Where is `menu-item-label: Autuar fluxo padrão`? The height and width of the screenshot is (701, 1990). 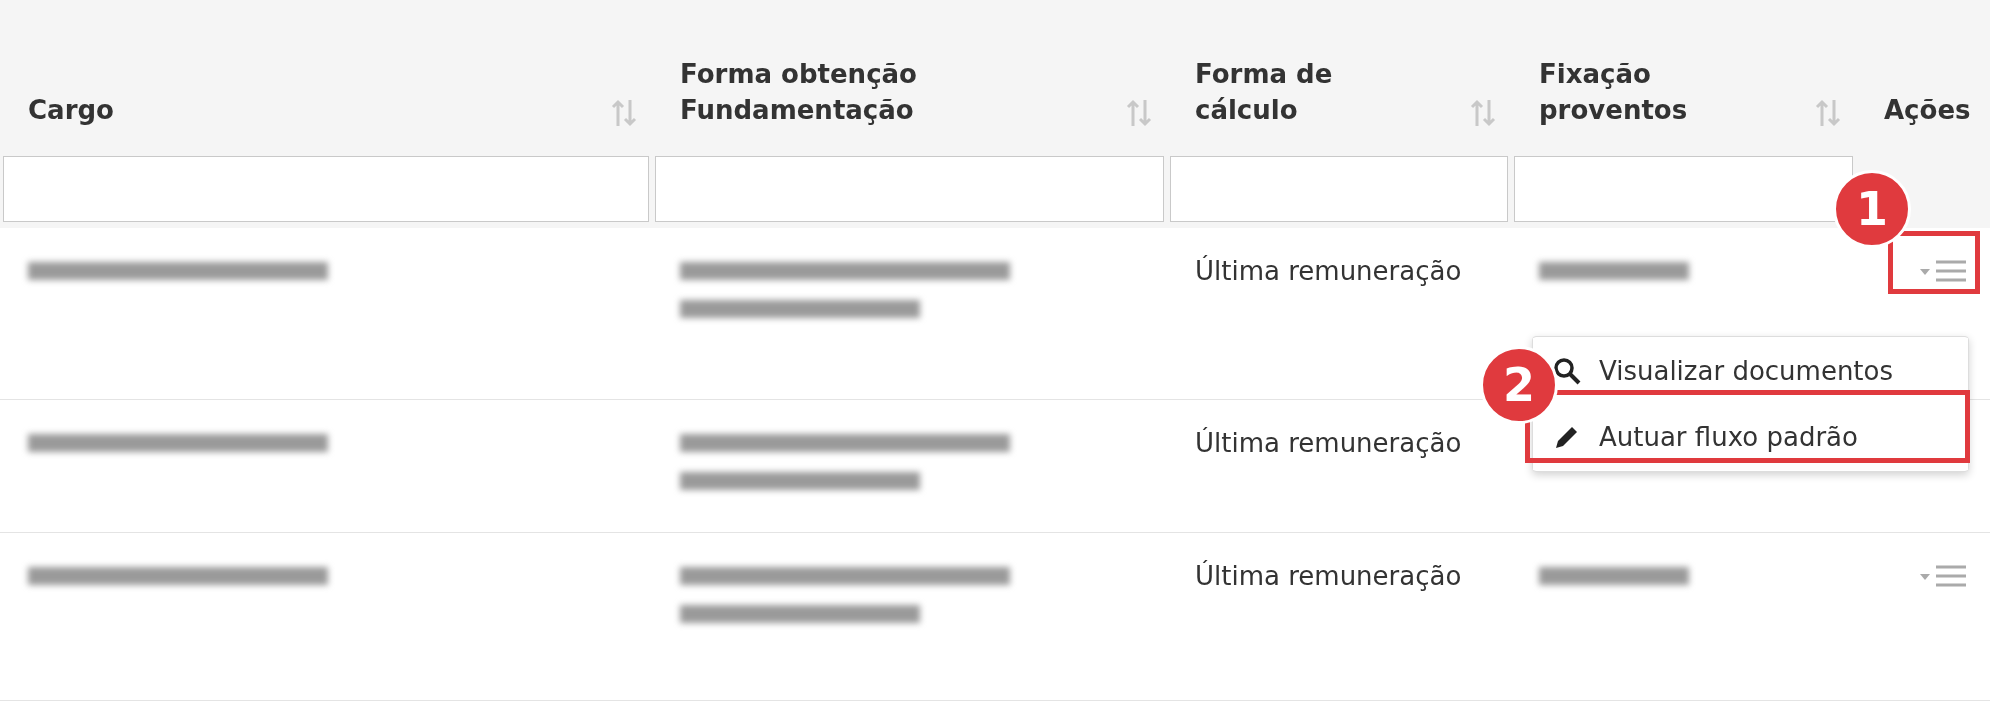 menu-item-label: Autuar fluxo padrão is located at coordinates (1728, 437).